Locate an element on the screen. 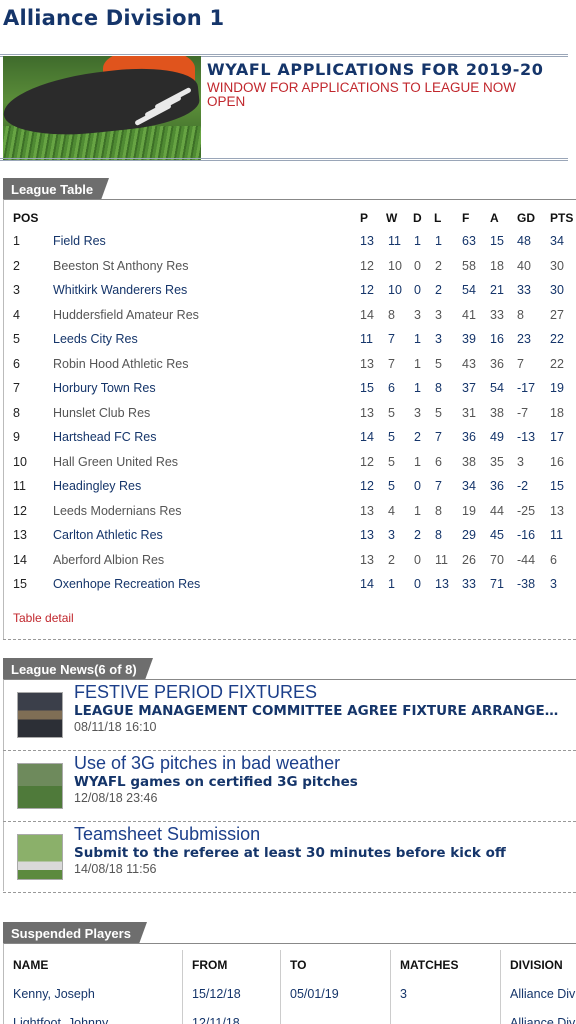 The height and width of the screenshot is (1024, 576). team-name: Hunslet Club Res is located at coordinates (101, 413).